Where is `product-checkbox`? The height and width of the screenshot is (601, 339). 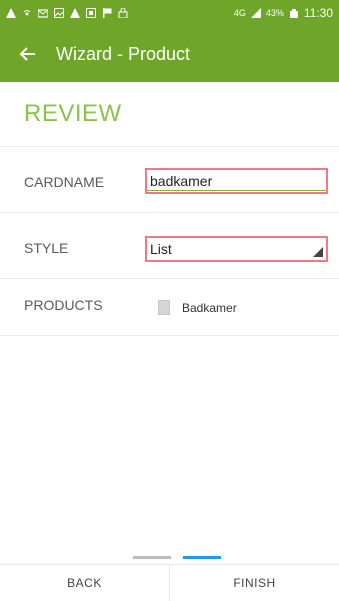
product-checkbox is located at coordinates (164, 307).